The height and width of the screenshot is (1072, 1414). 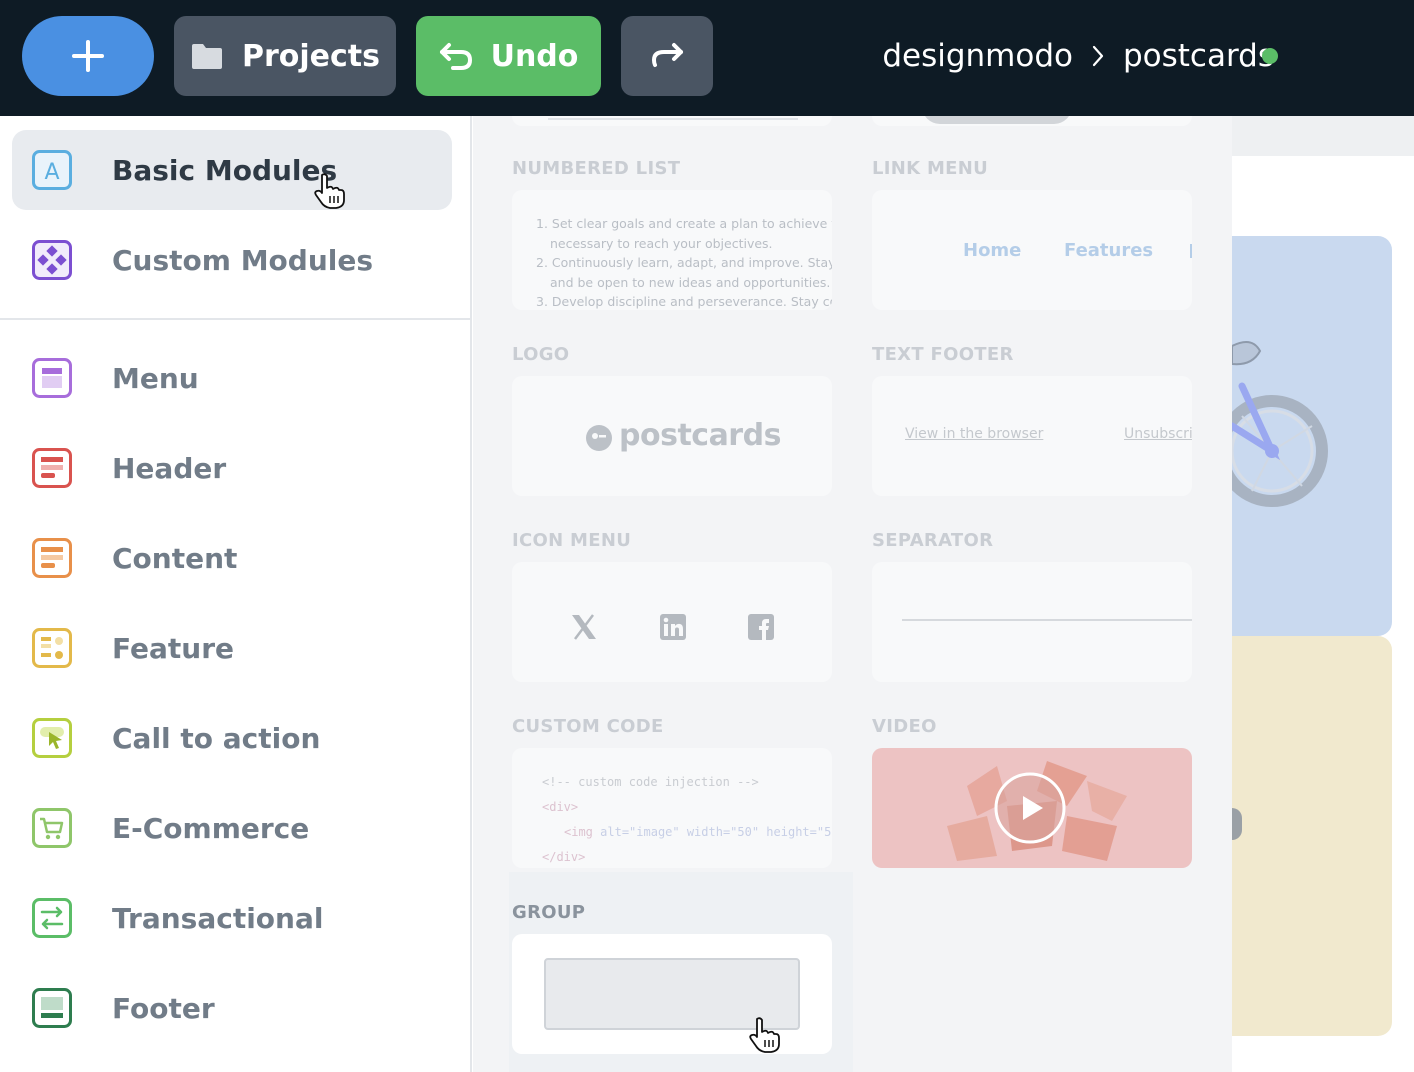 What do you see at coordinates (225, 170) in the screenshot?
I see `sidebar-item-label: Basic Modules` at bounding box center [225, 170].